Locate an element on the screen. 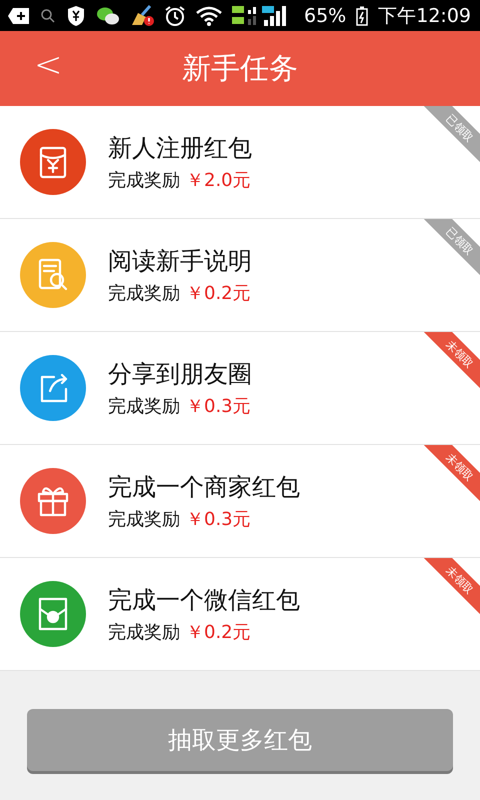 This screenshot has width=480, height=800. battery-charging-icon is located at coordinates (362, 16).